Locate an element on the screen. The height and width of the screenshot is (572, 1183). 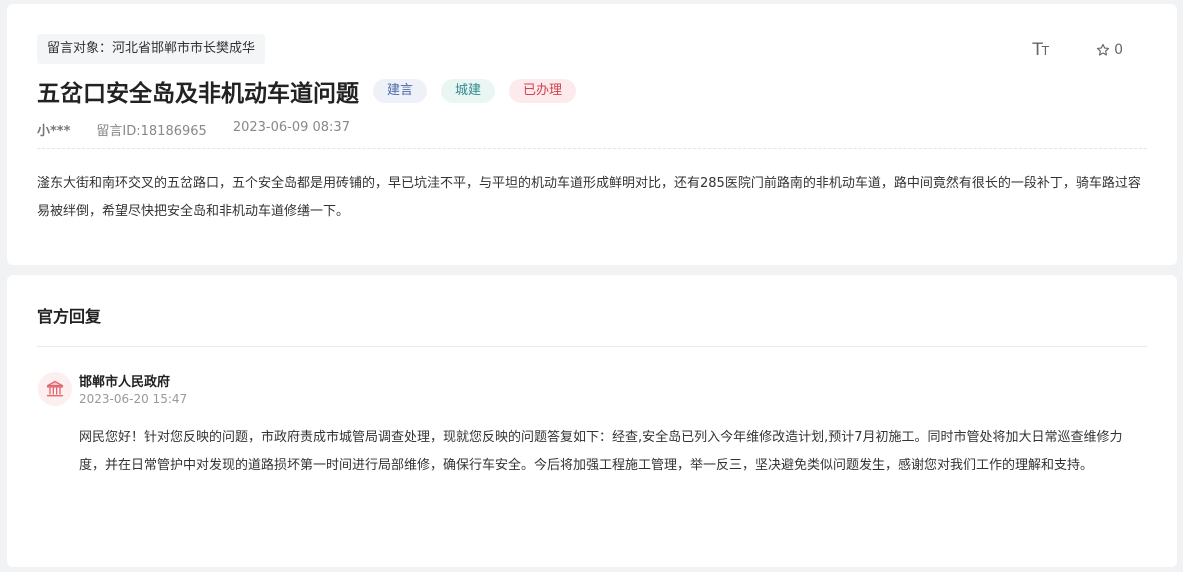
message-actions: TT 0 is located at coordinates (1077, 50).